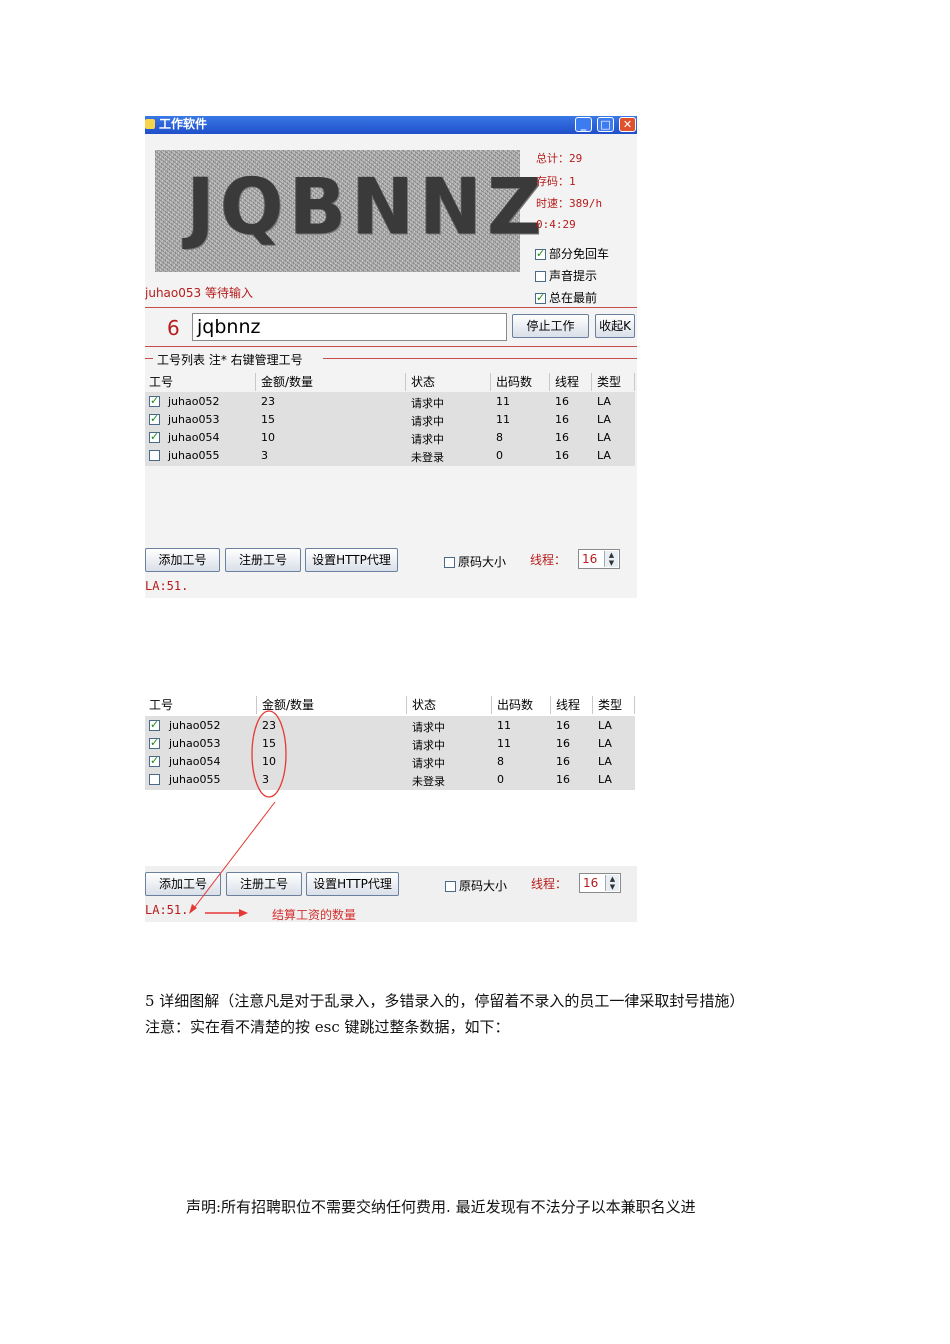  I want to click on http-proxy-button: 设置HTTP代理, so click(351, 560).